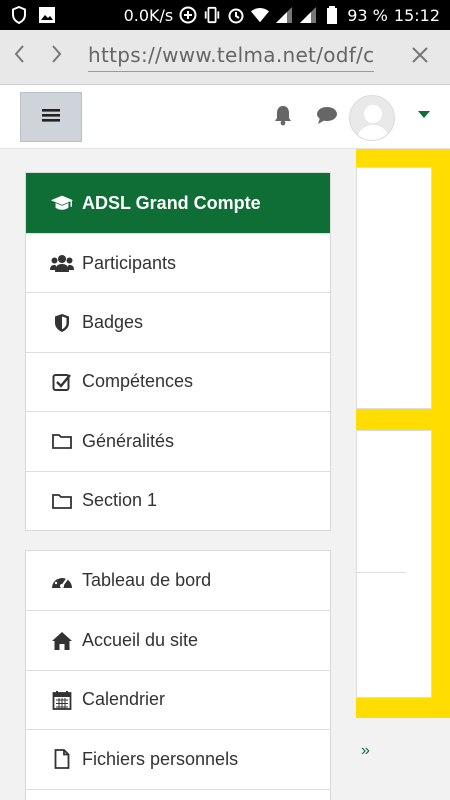 This screenshot has height=800, width=450. What do you see at coordinates (62, 203) in the screenshot?
I see `graduation-cap-icon` at bounding box center [62, 203].